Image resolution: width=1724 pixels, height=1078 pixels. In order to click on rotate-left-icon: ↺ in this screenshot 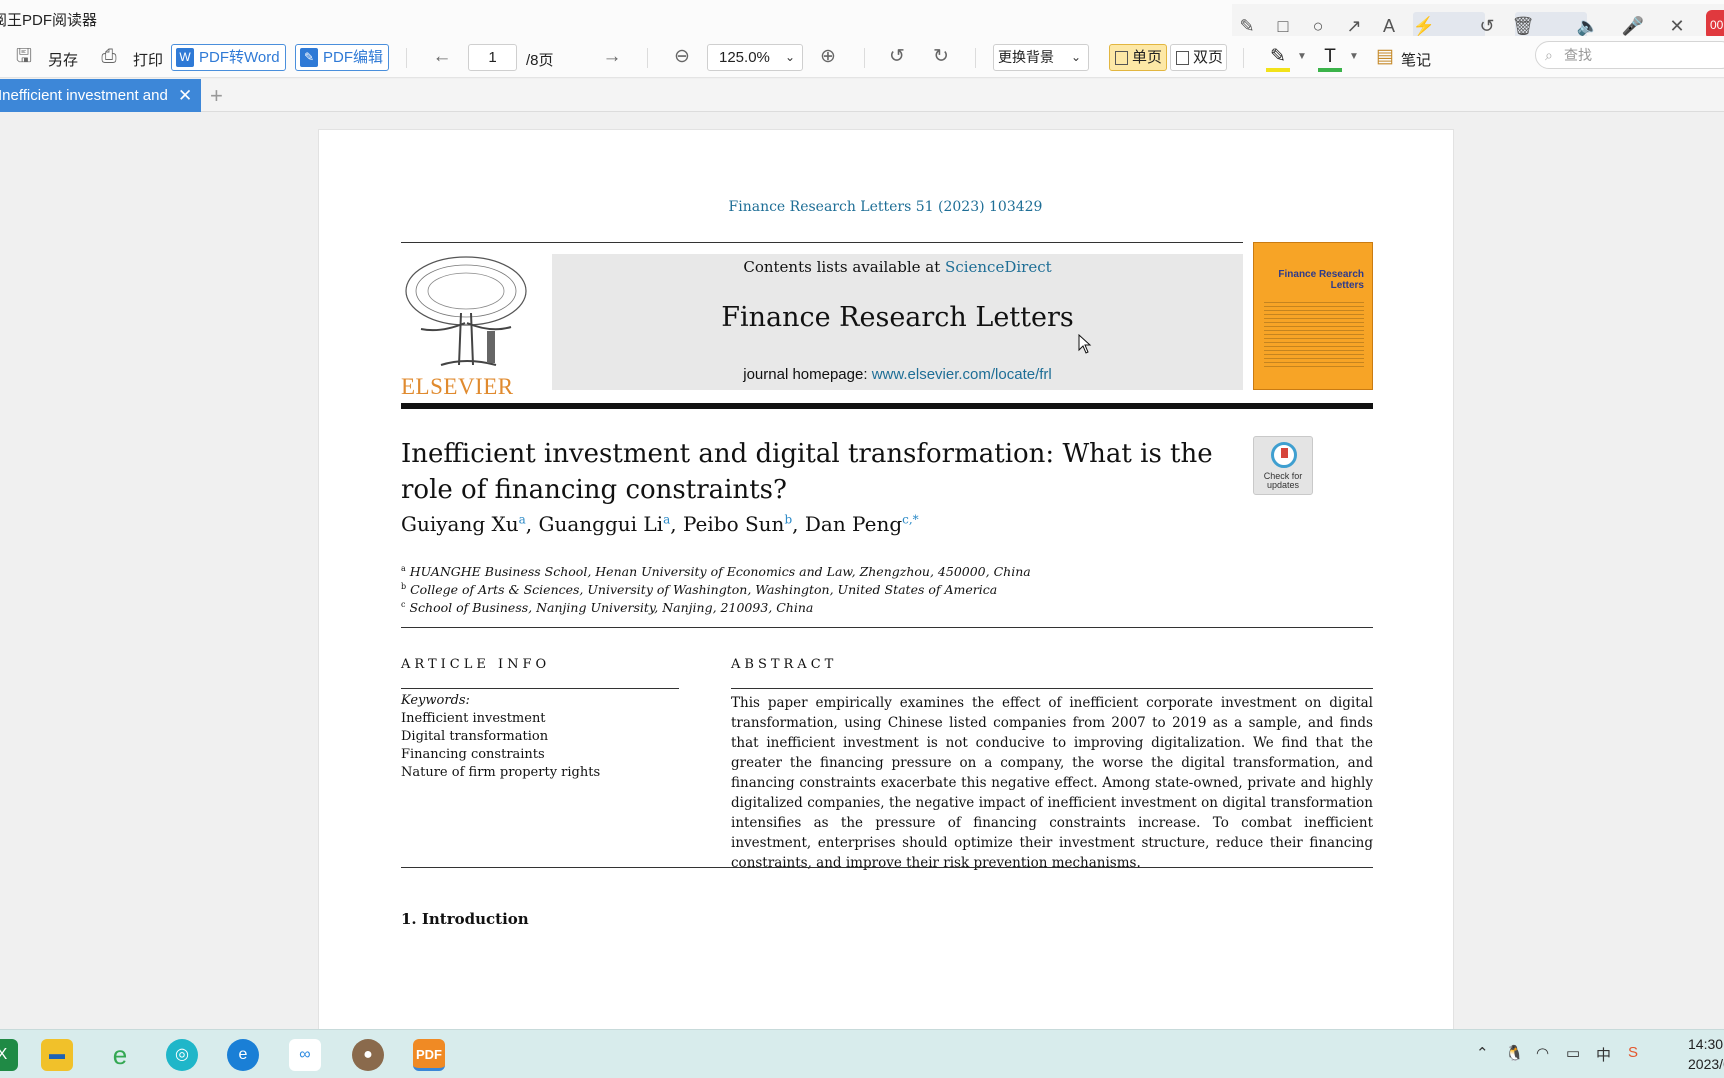, I will do `click(897, 57)`.